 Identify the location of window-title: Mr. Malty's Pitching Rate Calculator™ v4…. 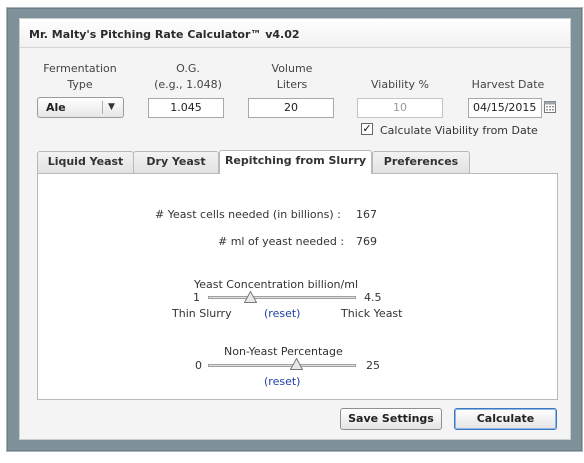
(164, 34).